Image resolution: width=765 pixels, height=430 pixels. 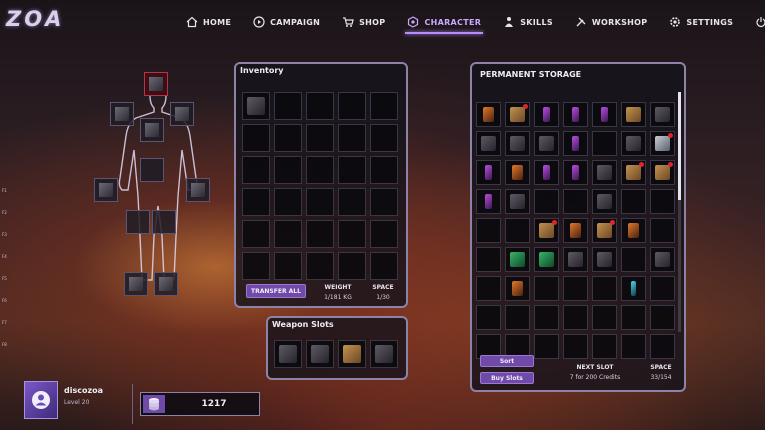 What do you see at coordinates (11, 325) in the screenshot?
I see `quickbar-item: F7` at bounding box center [11, 325].